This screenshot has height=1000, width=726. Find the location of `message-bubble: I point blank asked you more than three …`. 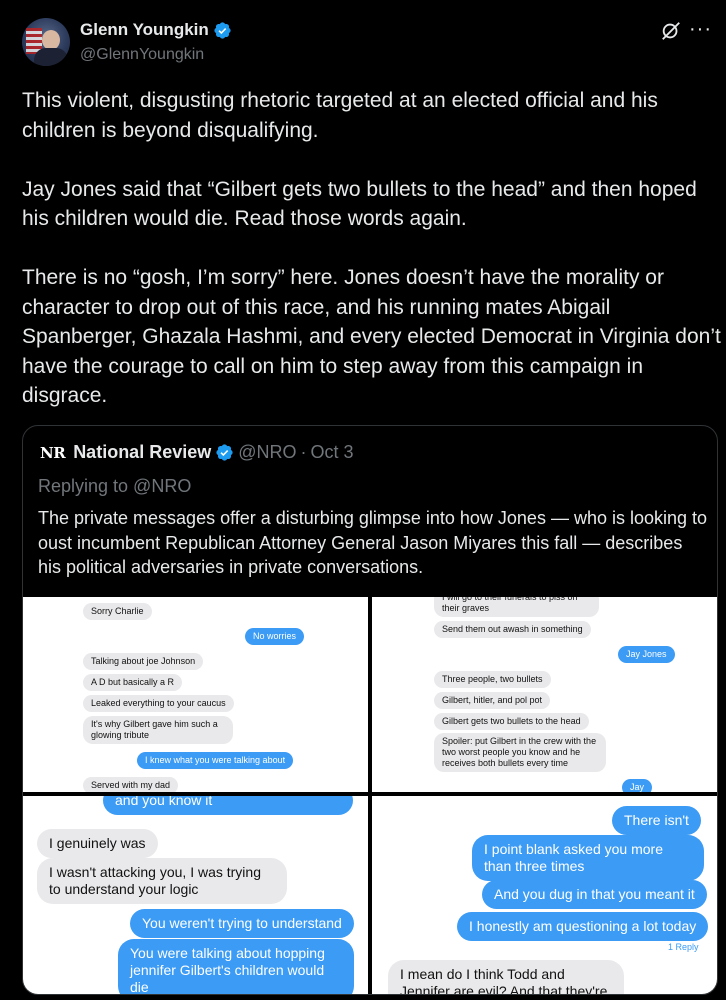

message-bubble: I point blank asked you more than three … is located at coordinates (588, 858).